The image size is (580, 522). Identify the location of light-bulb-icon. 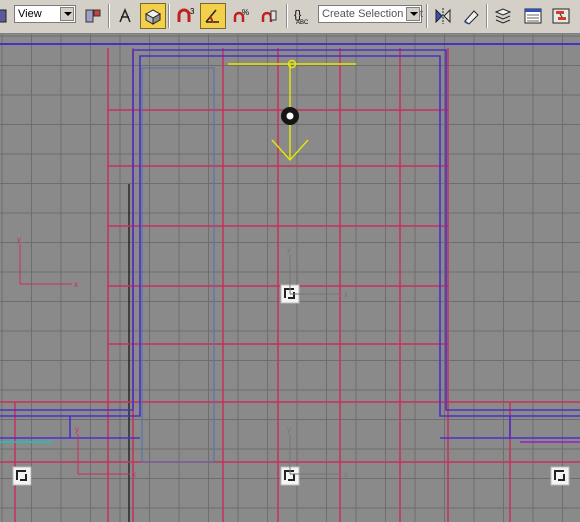
(290, 116).